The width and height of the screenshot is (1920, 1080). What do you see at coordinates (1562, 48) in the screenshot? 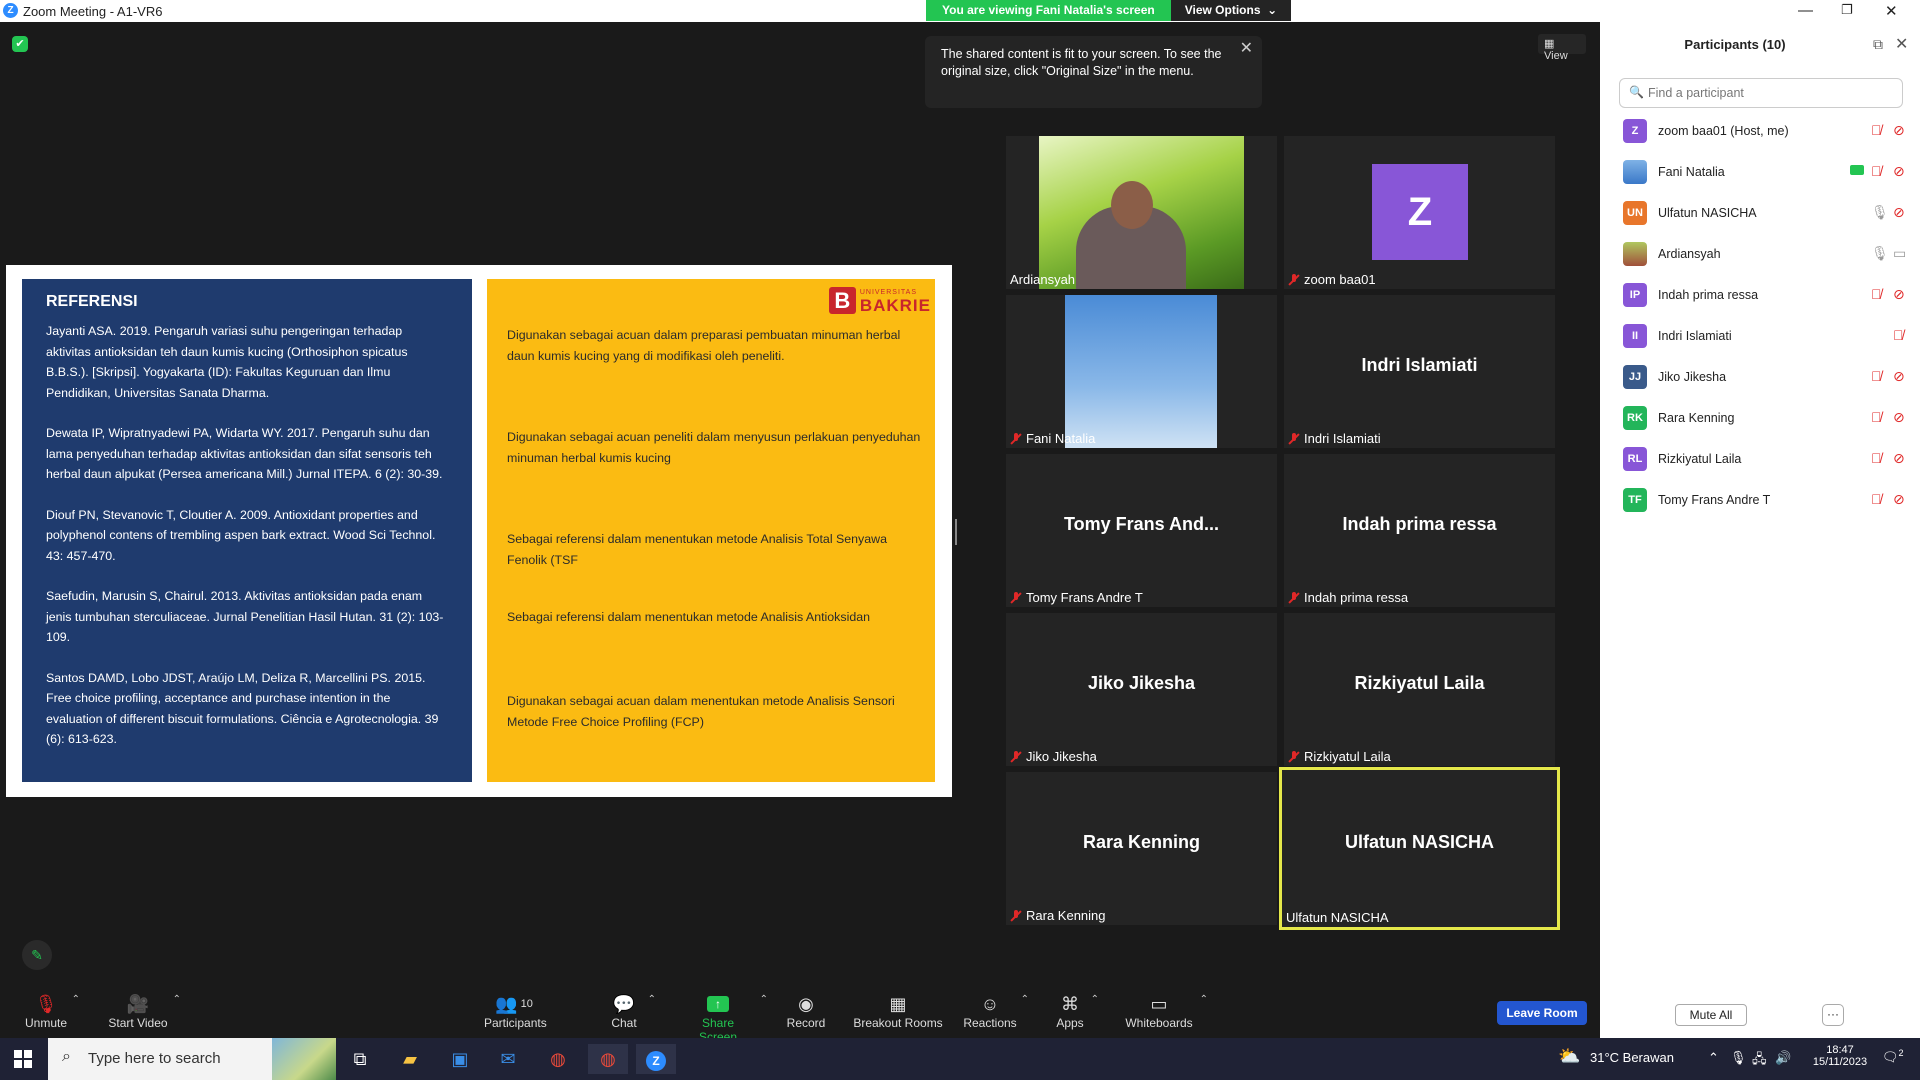
I see `view-button: ▦ View` at bounding box center [1562, 48].